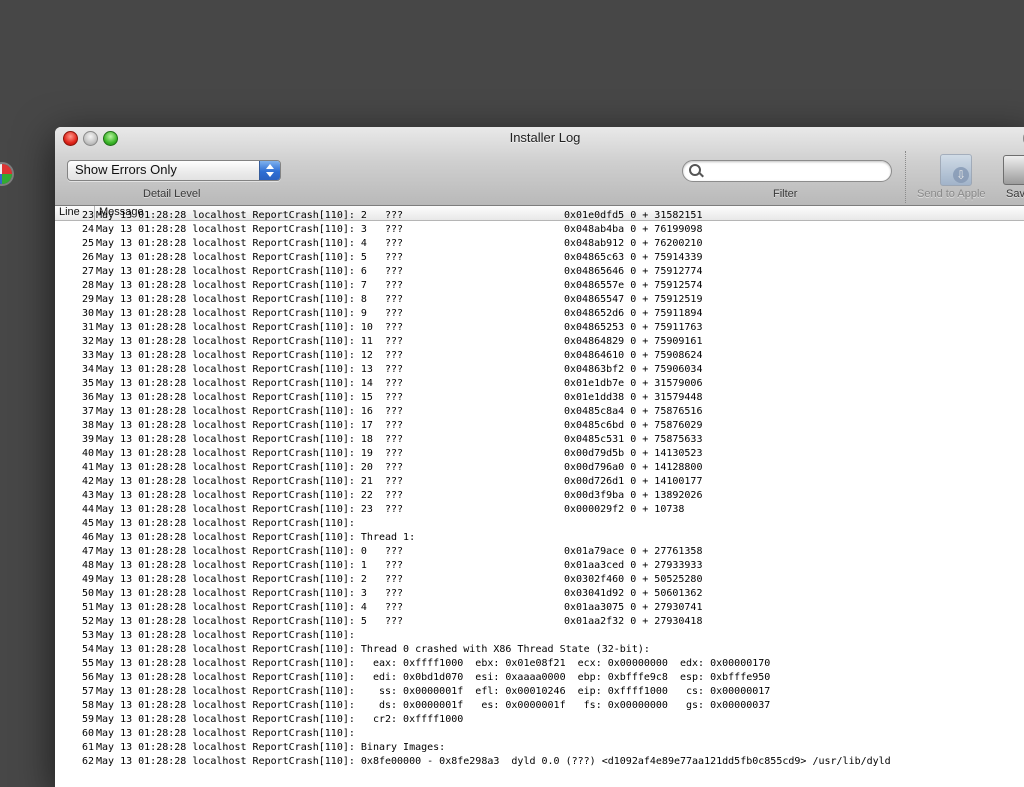  What do you see at coordinates (87, 285) in the screenshot?
I see `log-line-number: 28` at bounding box center [87, 285].